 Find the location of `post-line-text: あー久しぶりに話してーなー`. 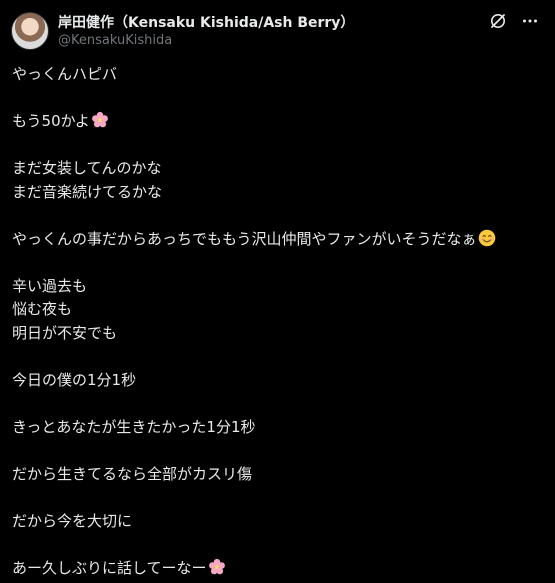

post-line-text: あー久しぶりに話してーなー is located at coordinates (109, 567).